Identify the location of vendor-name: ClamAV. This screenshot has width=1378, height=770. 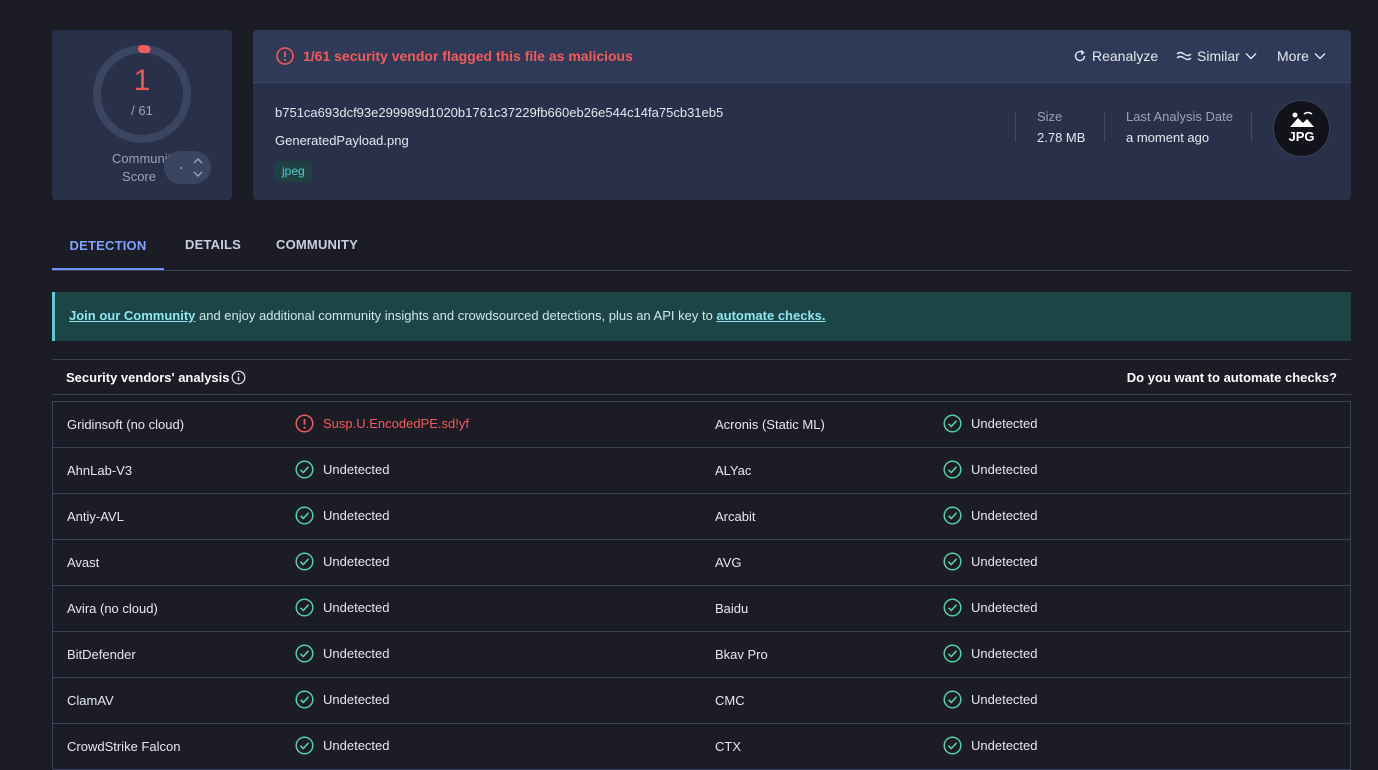
(90, 700).